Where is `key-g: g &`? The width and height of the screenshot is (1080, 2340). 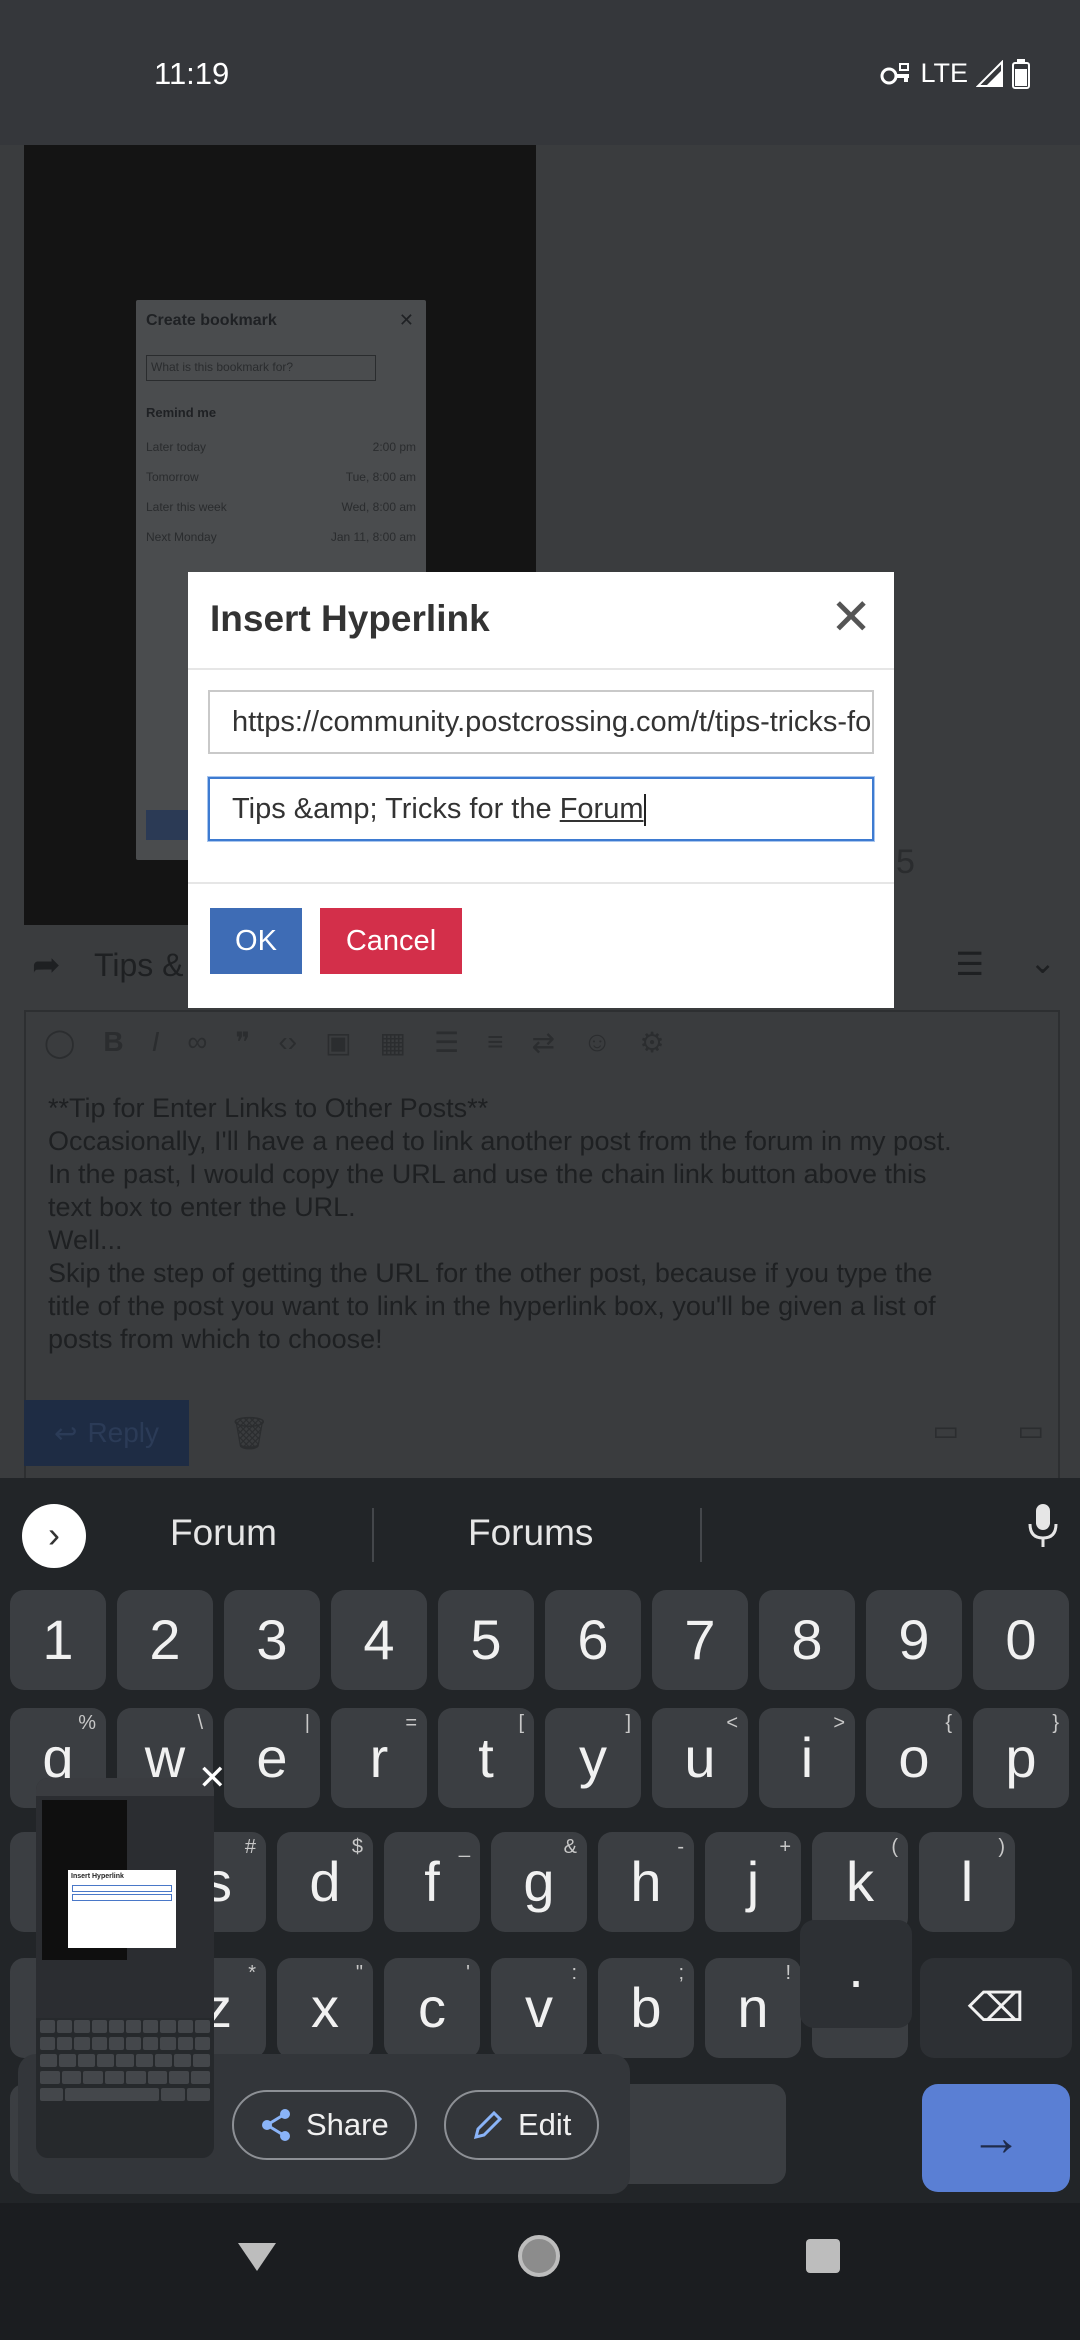 key-g: g & is located at coordinates (539, 1882).